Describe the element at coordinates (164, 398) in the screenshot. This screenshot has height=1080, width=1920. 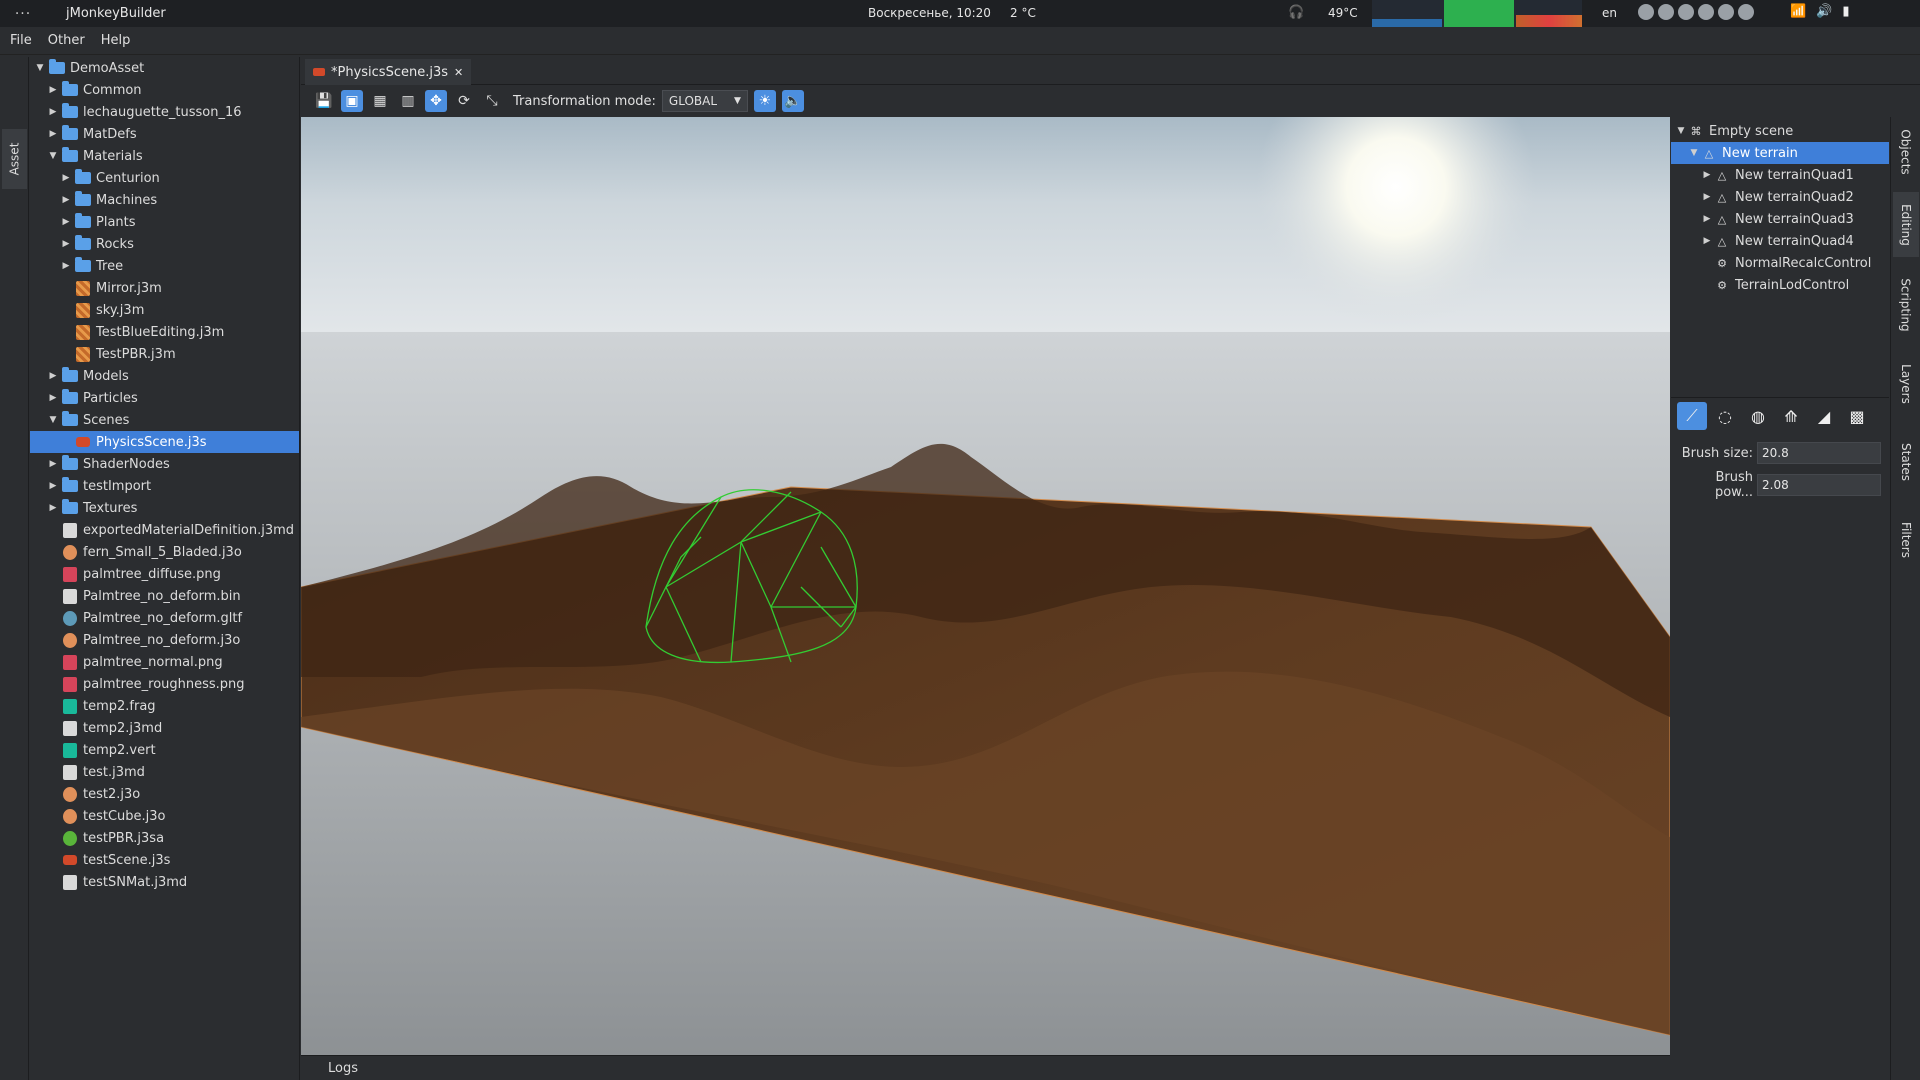
I see `folder-item: ▶ Particles` at that location.